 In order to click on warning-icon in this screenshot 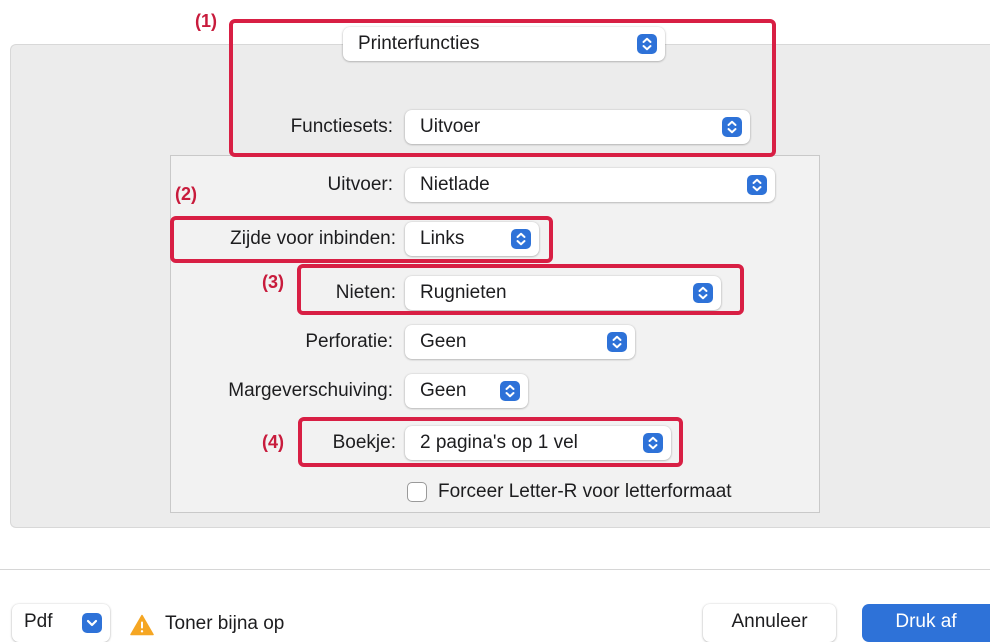, I will do `click(142, 625)`.